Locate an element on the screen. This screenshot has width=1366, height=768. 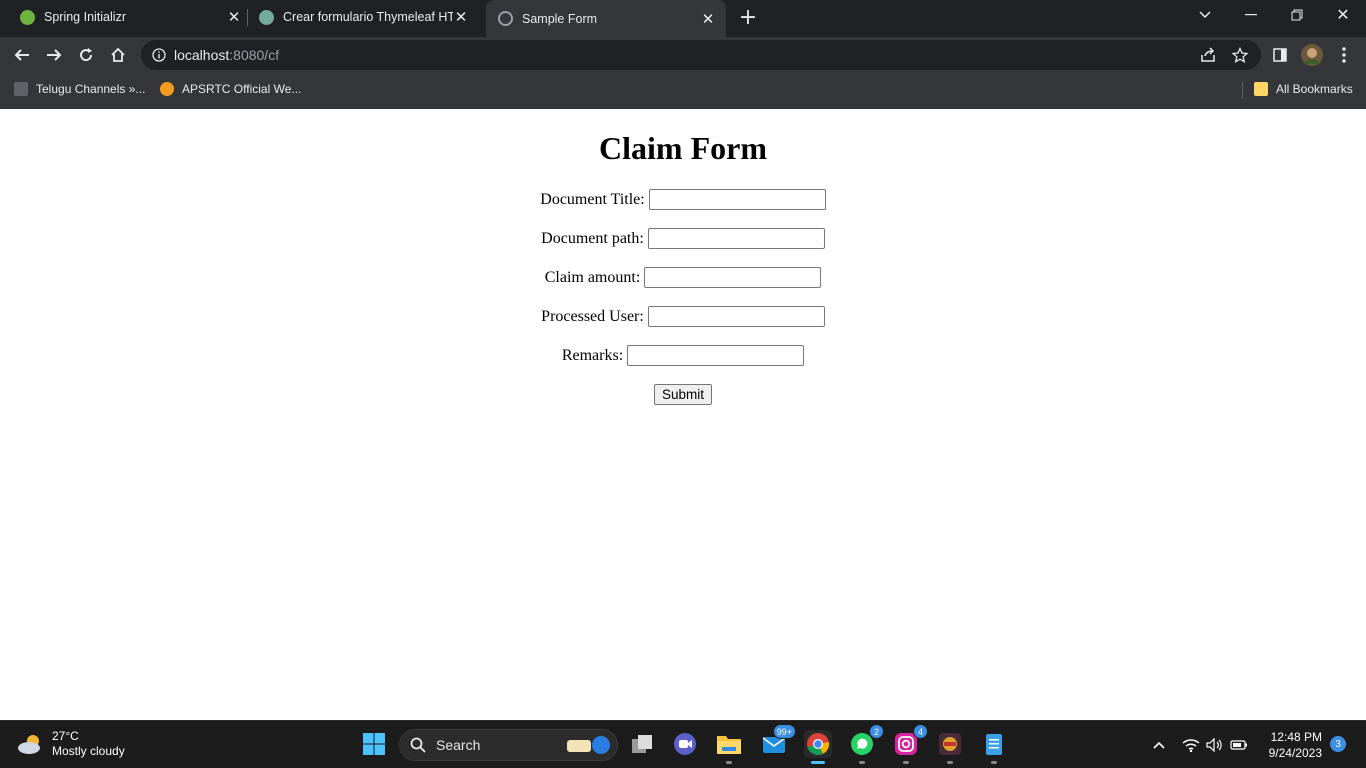
whatsapp-icon: 2 is located at coordinates (866, 744).